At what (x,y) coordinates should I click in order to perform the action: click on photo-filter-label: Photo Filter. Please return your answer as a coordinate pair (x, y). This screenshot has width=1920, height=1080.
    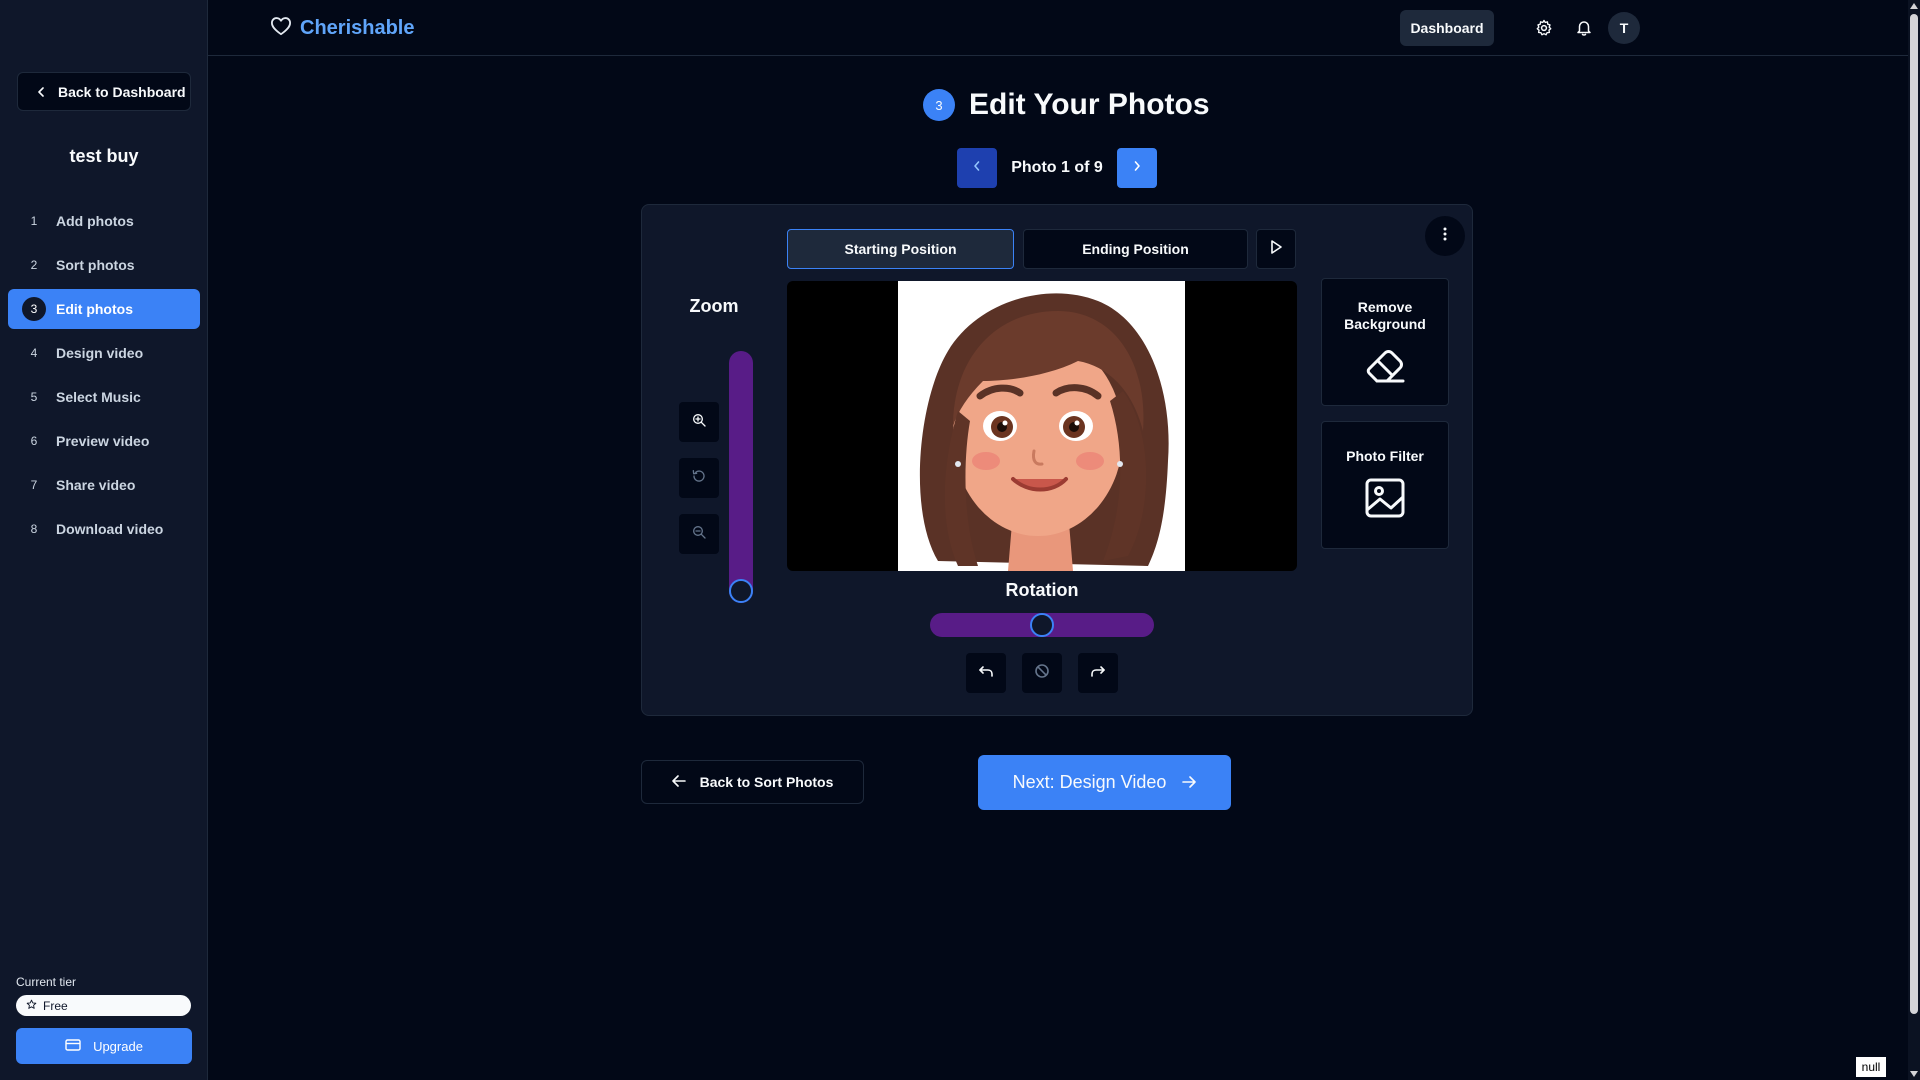
    Looking at the image, I should click on (1385, 456).